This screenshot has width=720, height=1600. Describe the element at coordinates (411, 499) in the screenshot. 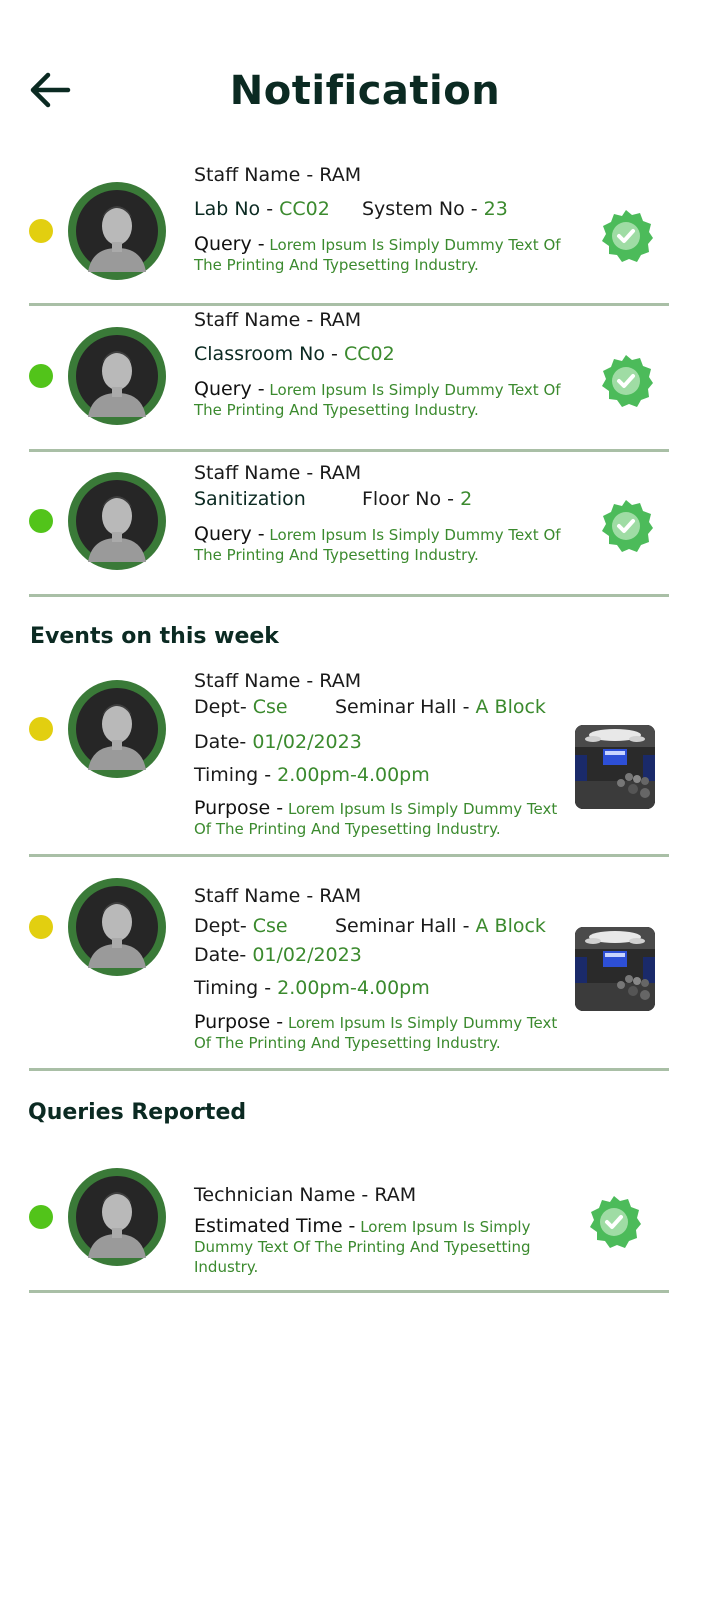

I see `floor-label: Floor No -` at that location.